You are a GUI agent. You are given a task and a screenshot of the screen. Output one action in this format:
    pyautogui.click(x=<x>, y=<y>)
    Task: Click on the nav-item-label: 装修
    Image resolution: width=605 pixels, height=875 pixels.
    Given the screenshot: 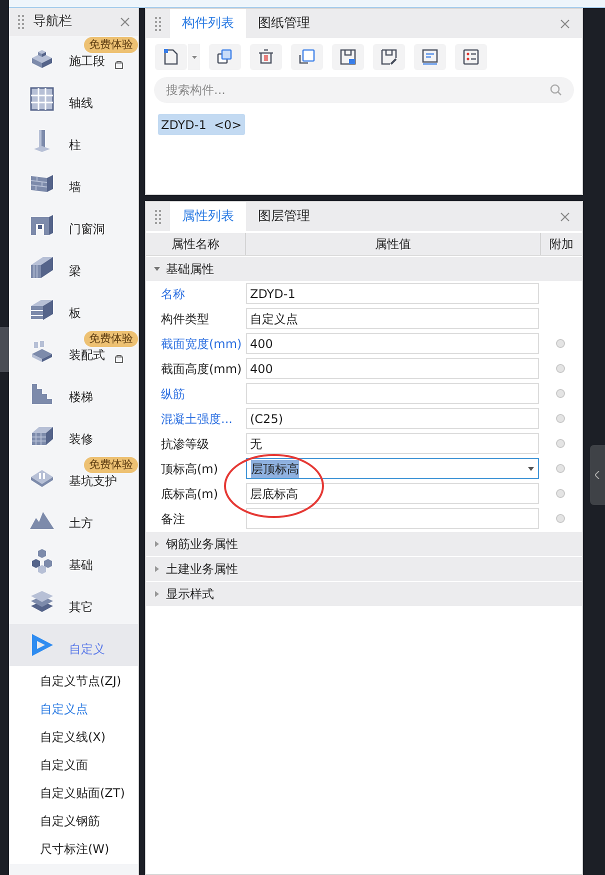 What is the action you would take?
    pyautogui.click(x=81, y=439)
    